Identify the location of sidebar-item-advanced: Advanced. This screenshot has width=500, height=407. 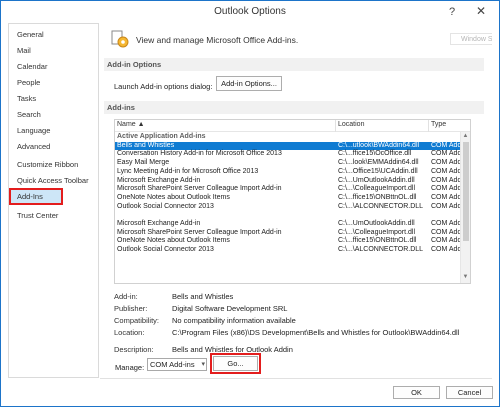
(53, 146).